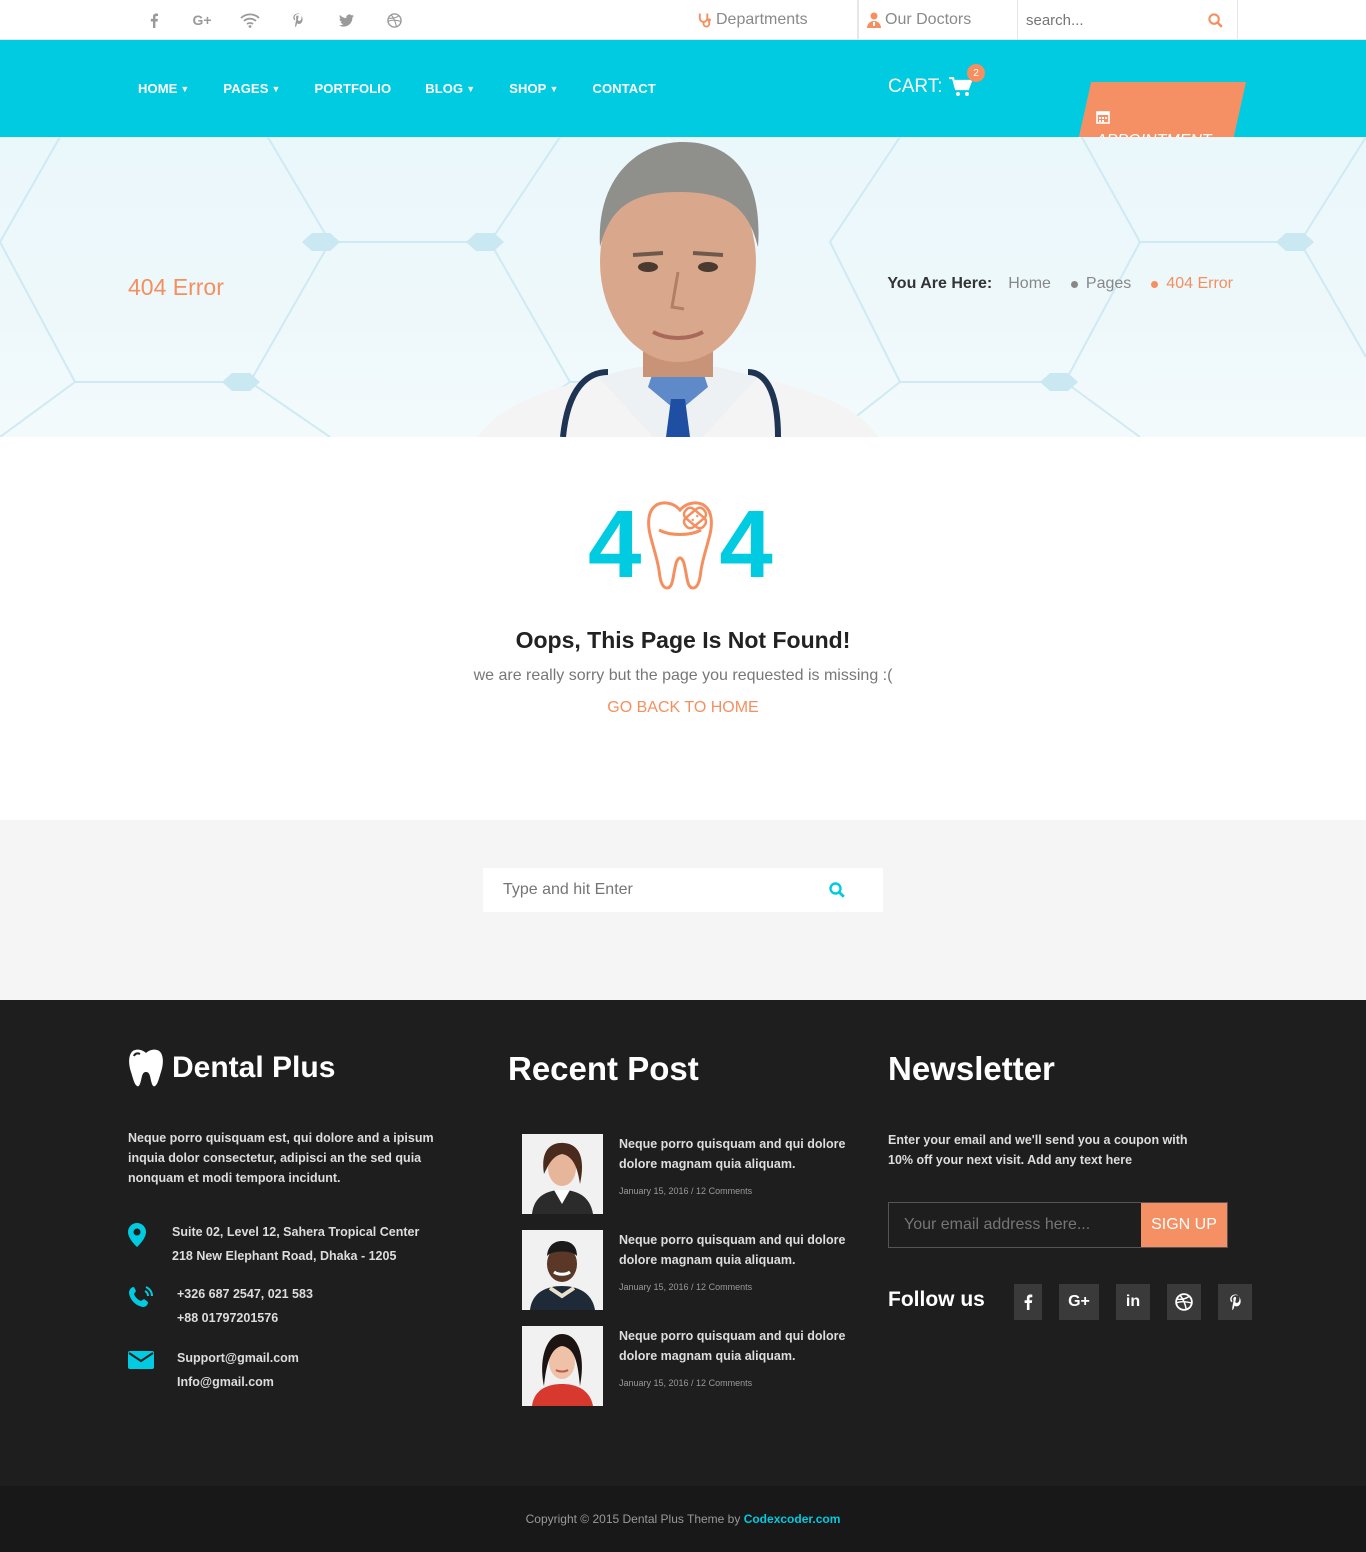 The height and width of the screenshot is (1552, 1366). What do you see at coordinates (444, 88) in the screenshot?
I see `nav-blog-label: BLOG` at bounding box center [444, 88].